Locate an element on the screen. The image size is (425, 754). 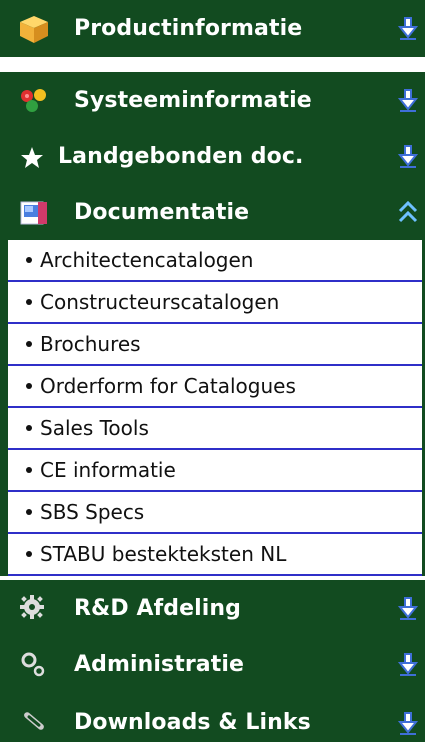
submenu-item-label: Brochures is located at coordinates (90, 344).